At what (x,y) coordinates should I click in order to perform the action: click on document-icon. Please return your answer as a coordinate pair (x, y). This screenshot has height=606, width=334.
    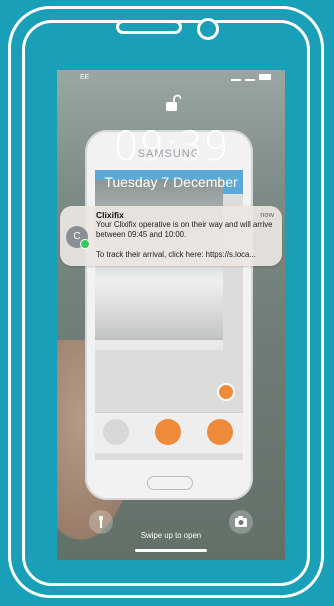
    Looking at the image, I should click on (168, 432).